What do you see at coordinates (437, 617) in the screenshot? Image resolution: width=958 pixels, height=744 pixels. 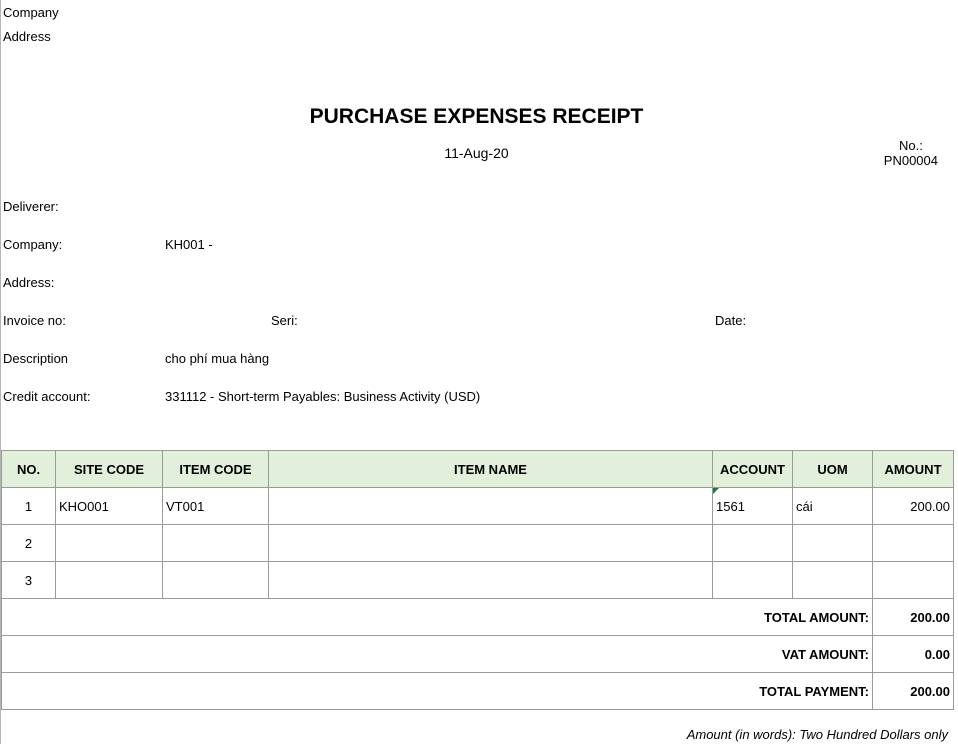 I see `total-amount-label: TOTAL AMOUNT:` at bounding box center [437, 617].